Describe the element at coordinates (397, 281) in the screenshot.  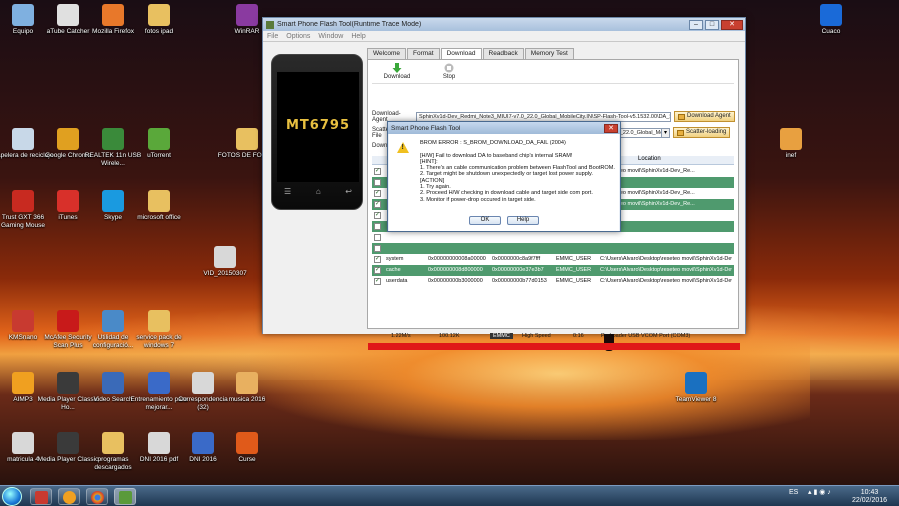
I see `cell-name: userdata` at that location.